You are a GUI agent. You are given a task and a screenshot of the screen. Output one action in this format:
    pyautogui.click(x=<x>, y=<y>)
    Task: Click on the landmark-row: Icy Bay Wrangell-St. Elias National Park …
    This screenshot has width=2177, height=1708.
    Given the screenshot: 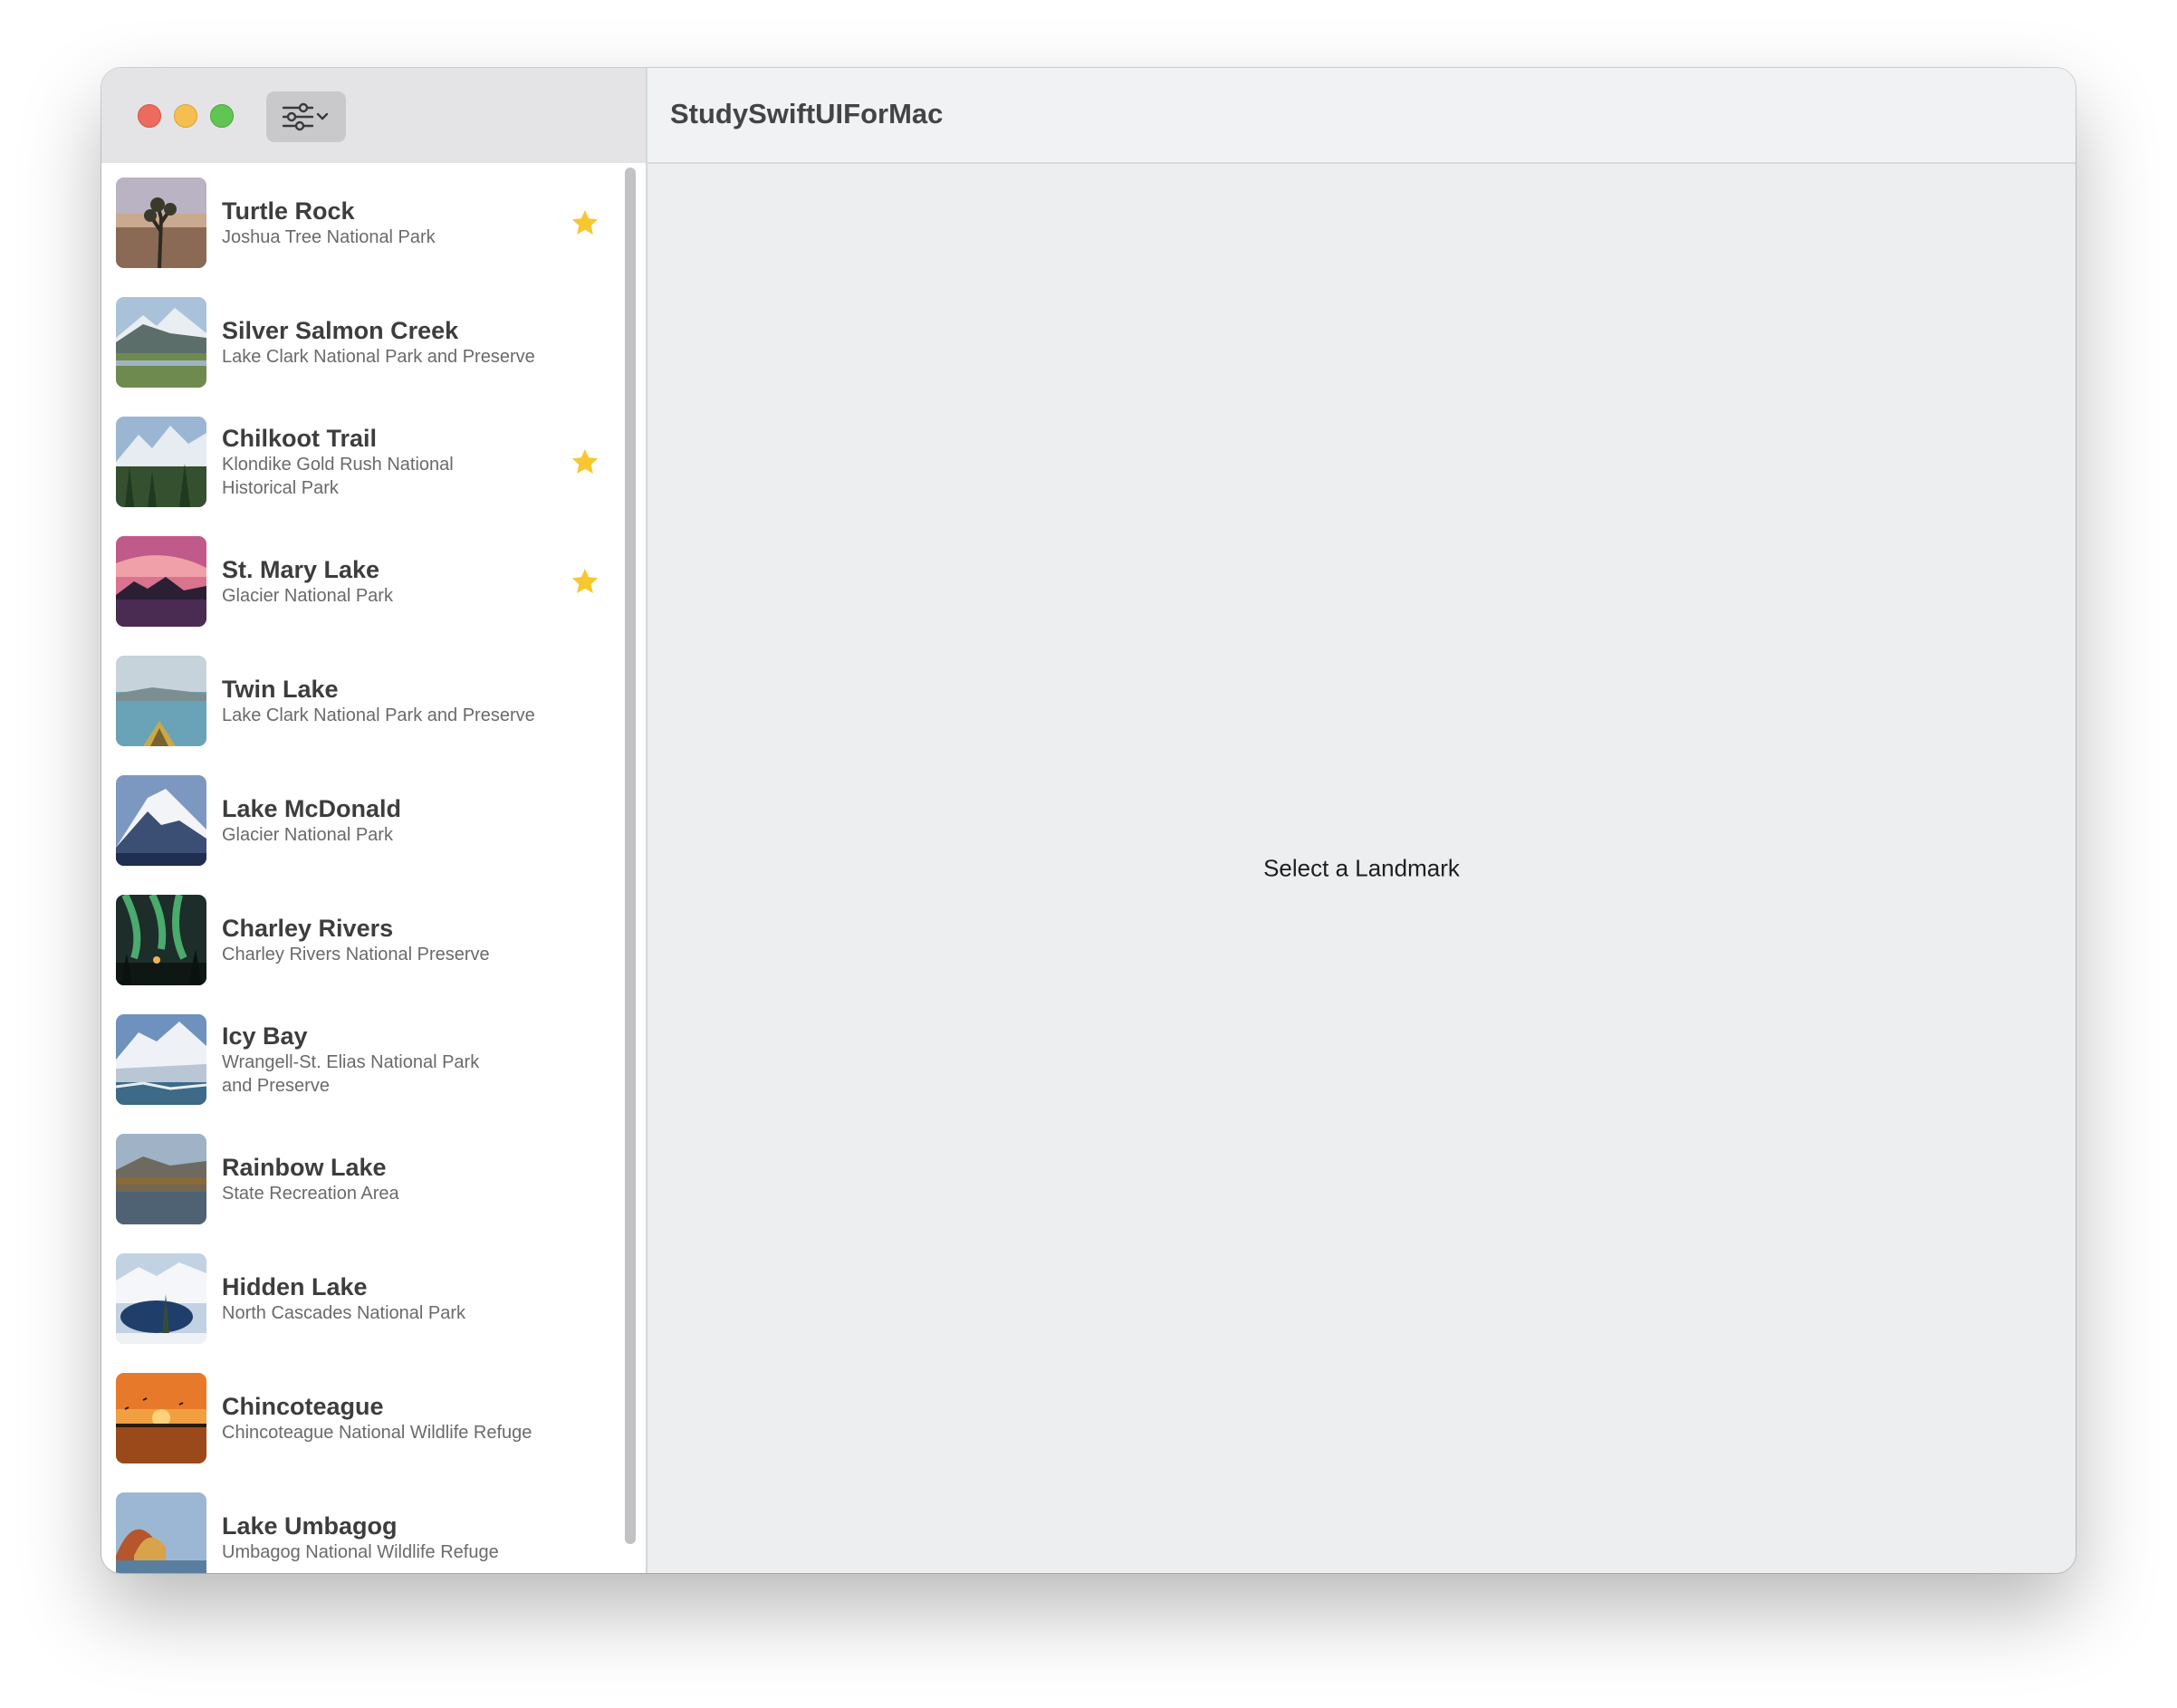 What is the action you would take?
    pyautogui.click(x=374, y=1059)
    